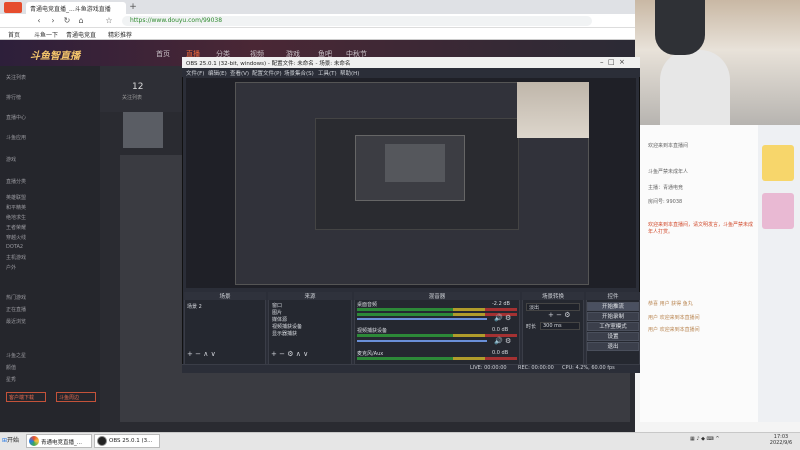 The height and width of the screenshot is (450, 800). Describe the element at coordinates (622, 62) in the screenshot. I see `close-icon: ×` at that location.